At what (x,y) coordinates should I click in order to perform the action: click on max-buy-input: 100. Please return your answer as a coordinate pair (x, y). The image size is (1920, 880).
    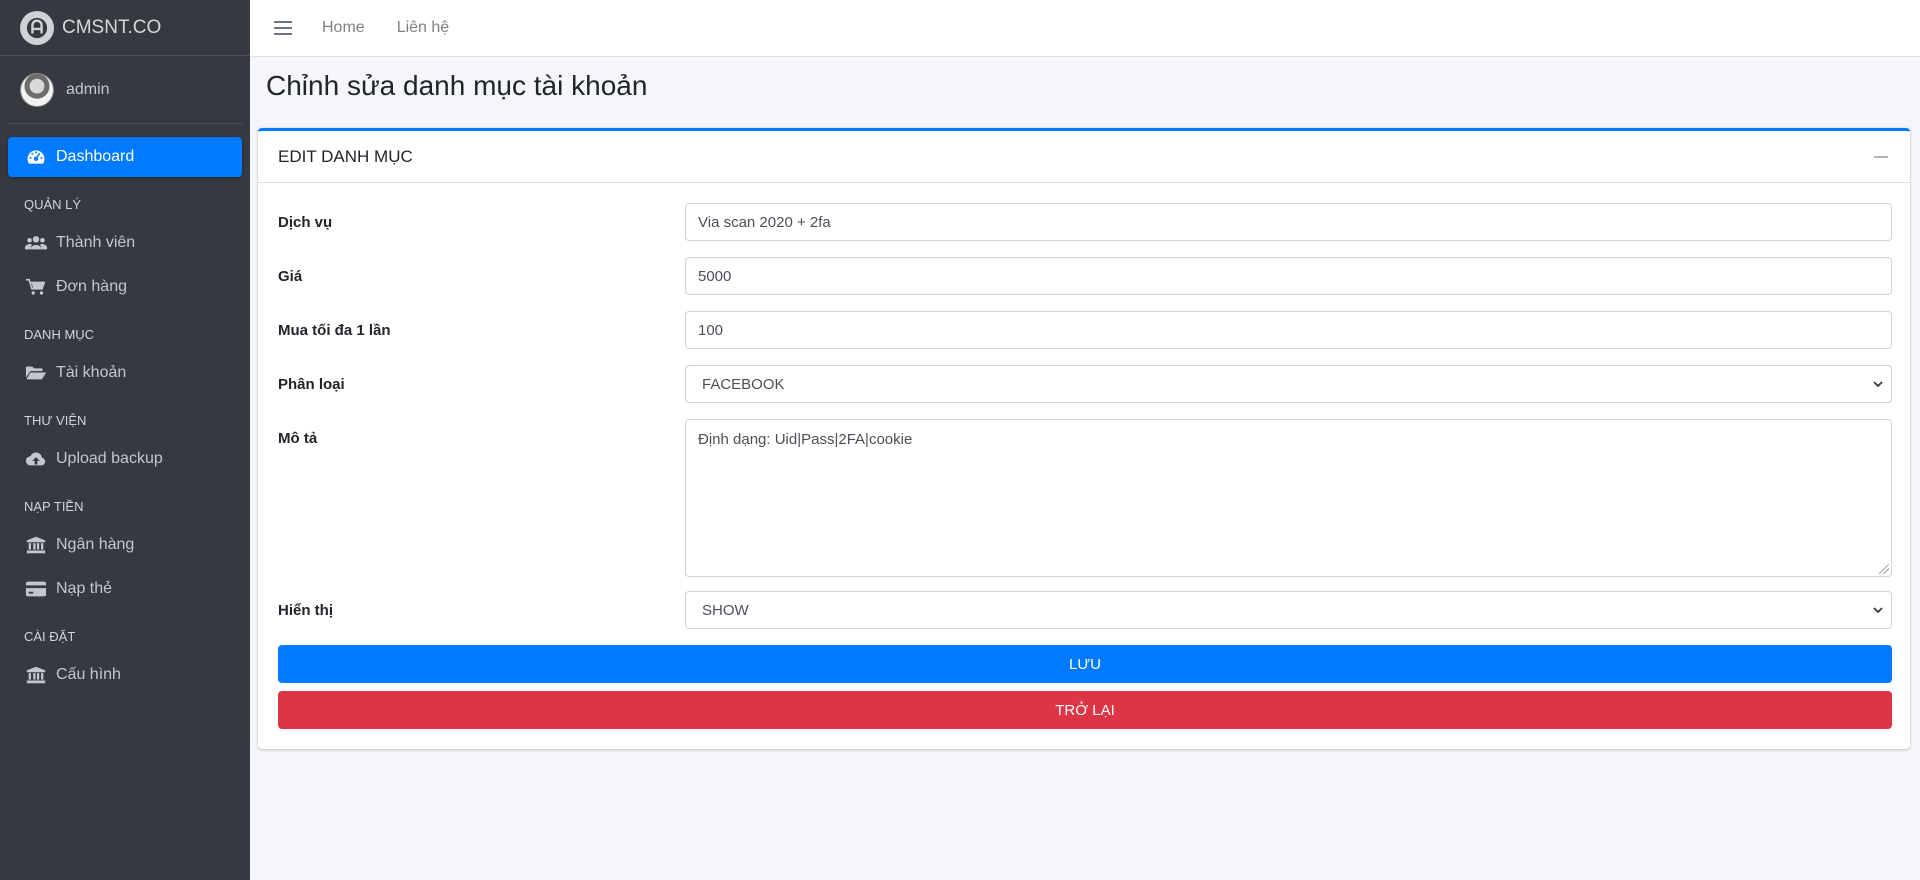
    Looking at the image, I should click on (1288, 330).